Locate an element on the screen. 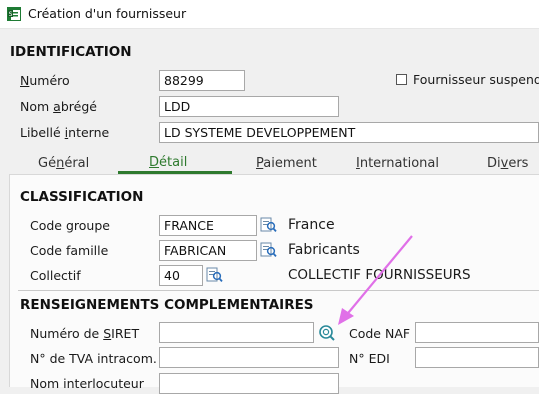 Image resolution: width=539 pixels, height=394 pixels. tab-divers: Divers is located at coordinates (507, 163).